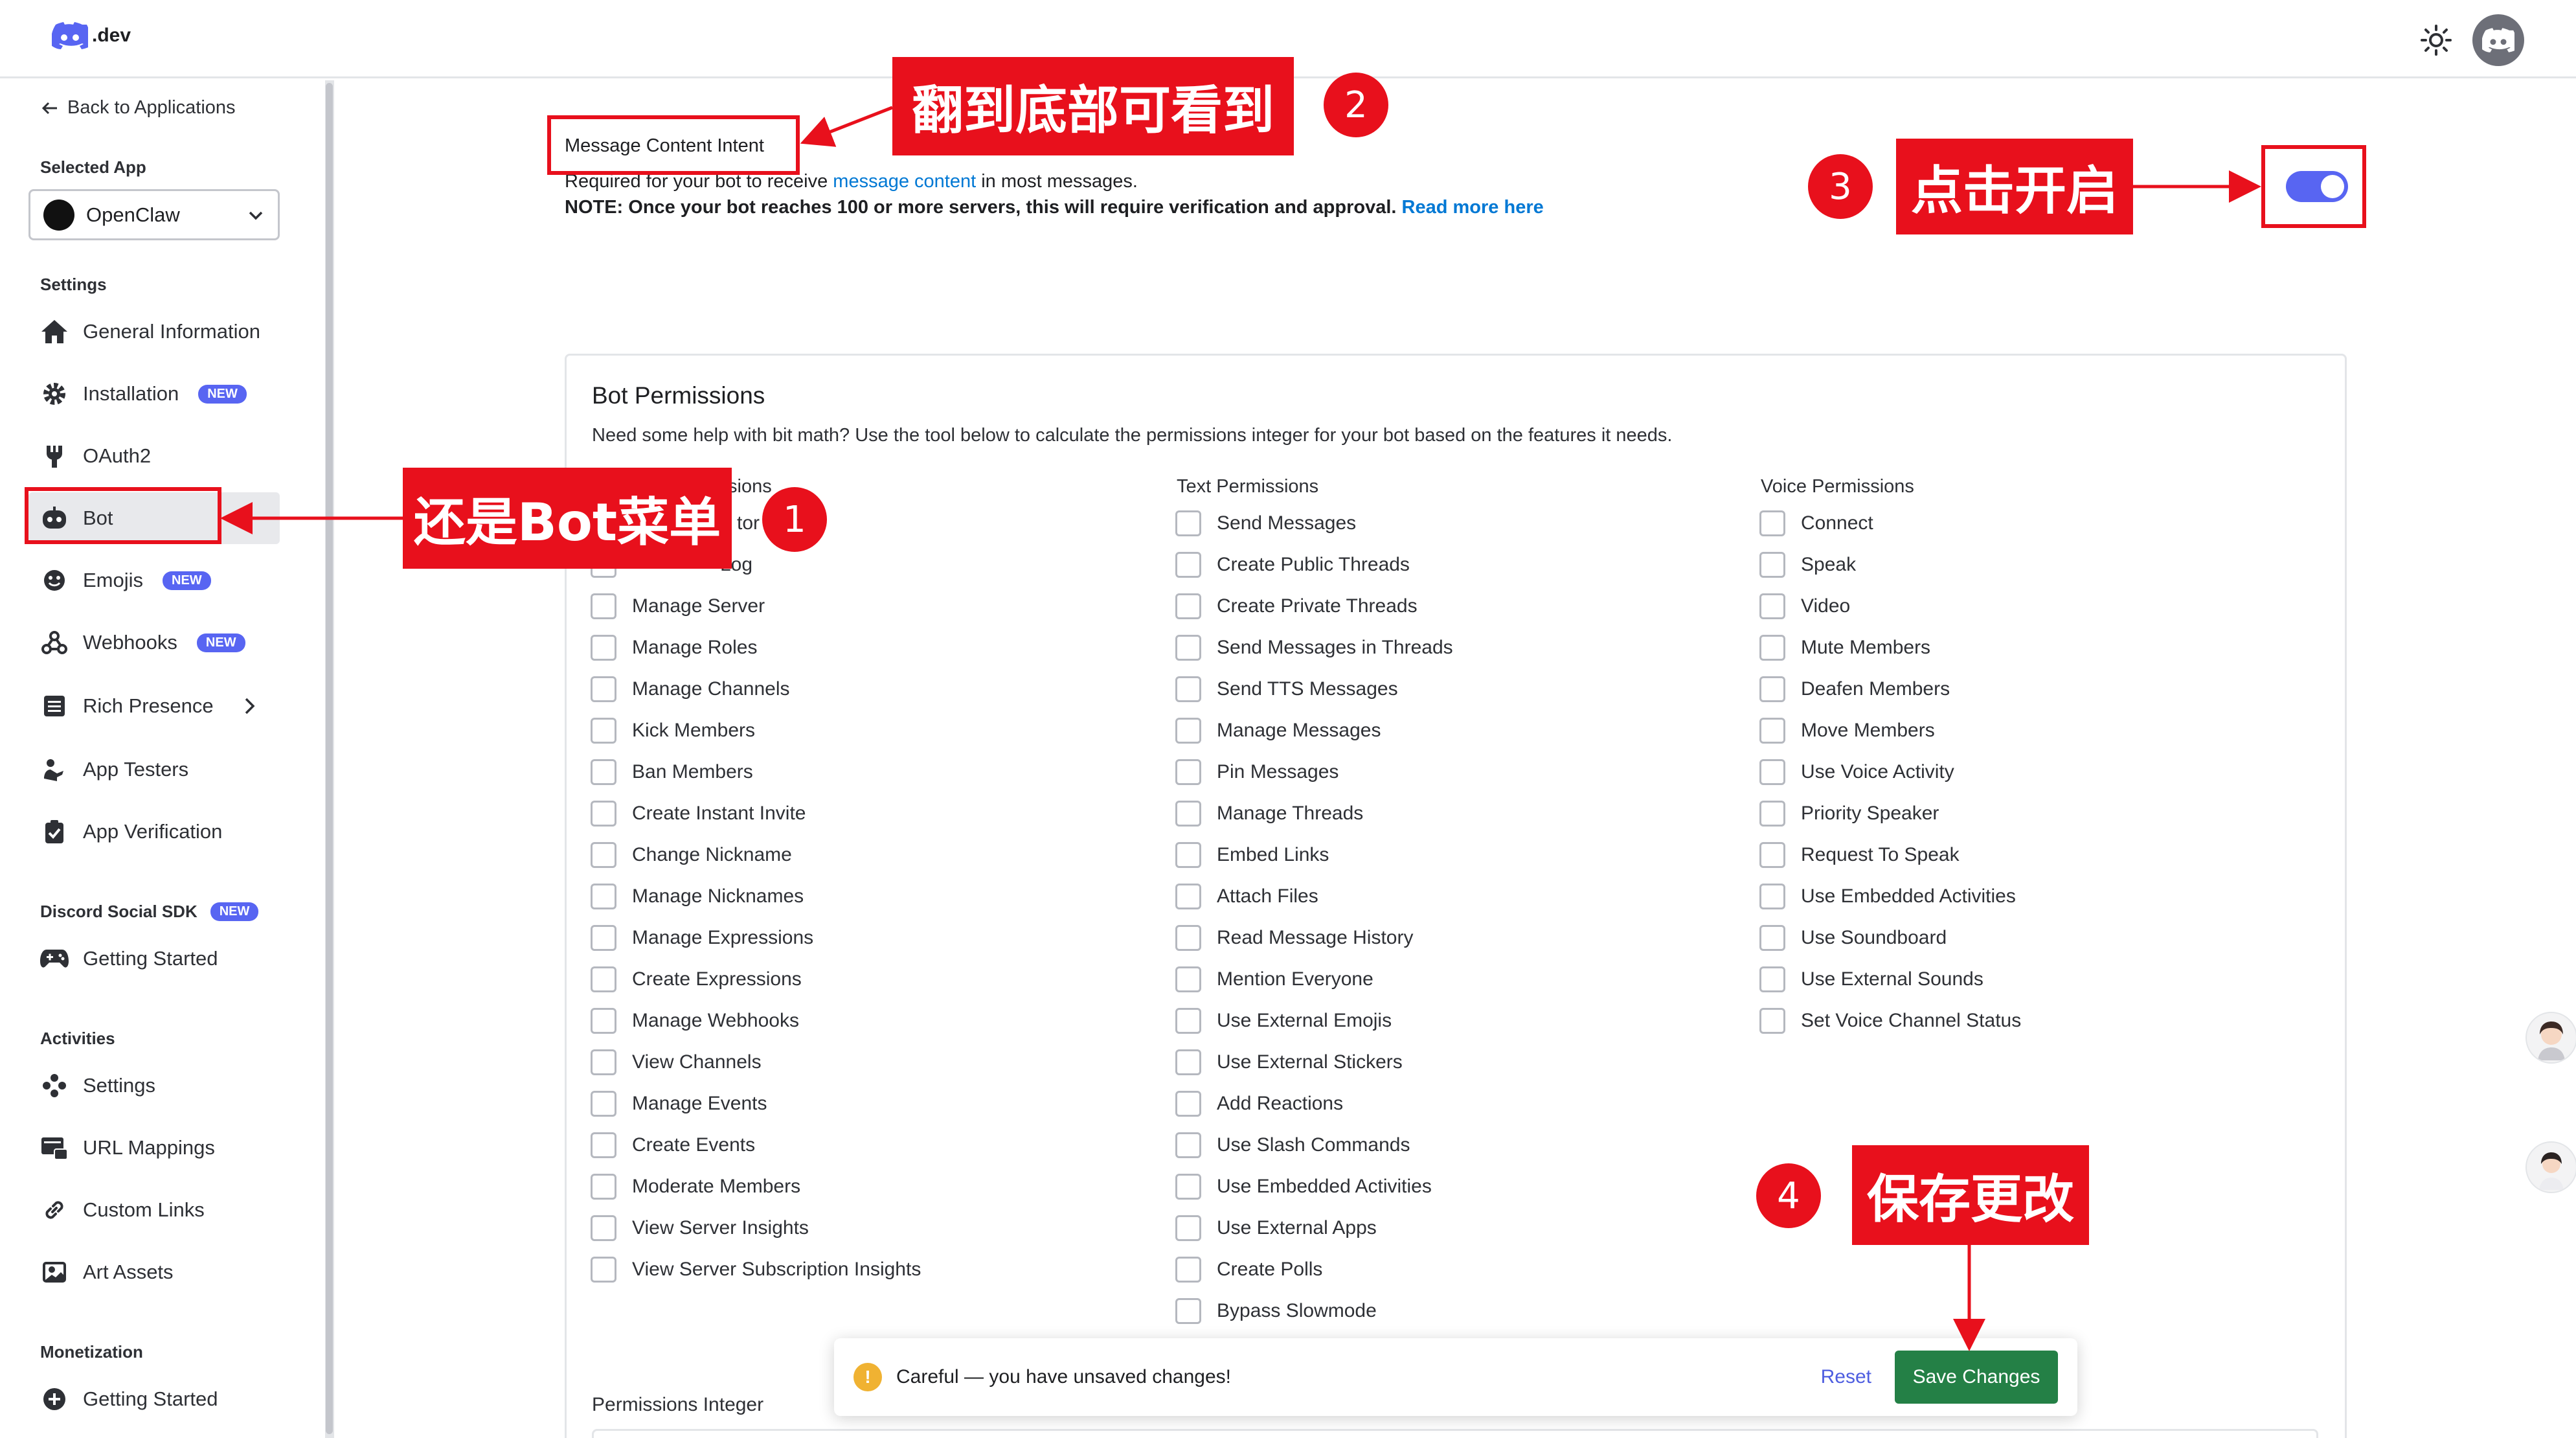  What do you see at coordinates (1970, 1195) in the screenshot?
I see `annotation-label-4: 保存更改` at bounding box center [1970, 1195].